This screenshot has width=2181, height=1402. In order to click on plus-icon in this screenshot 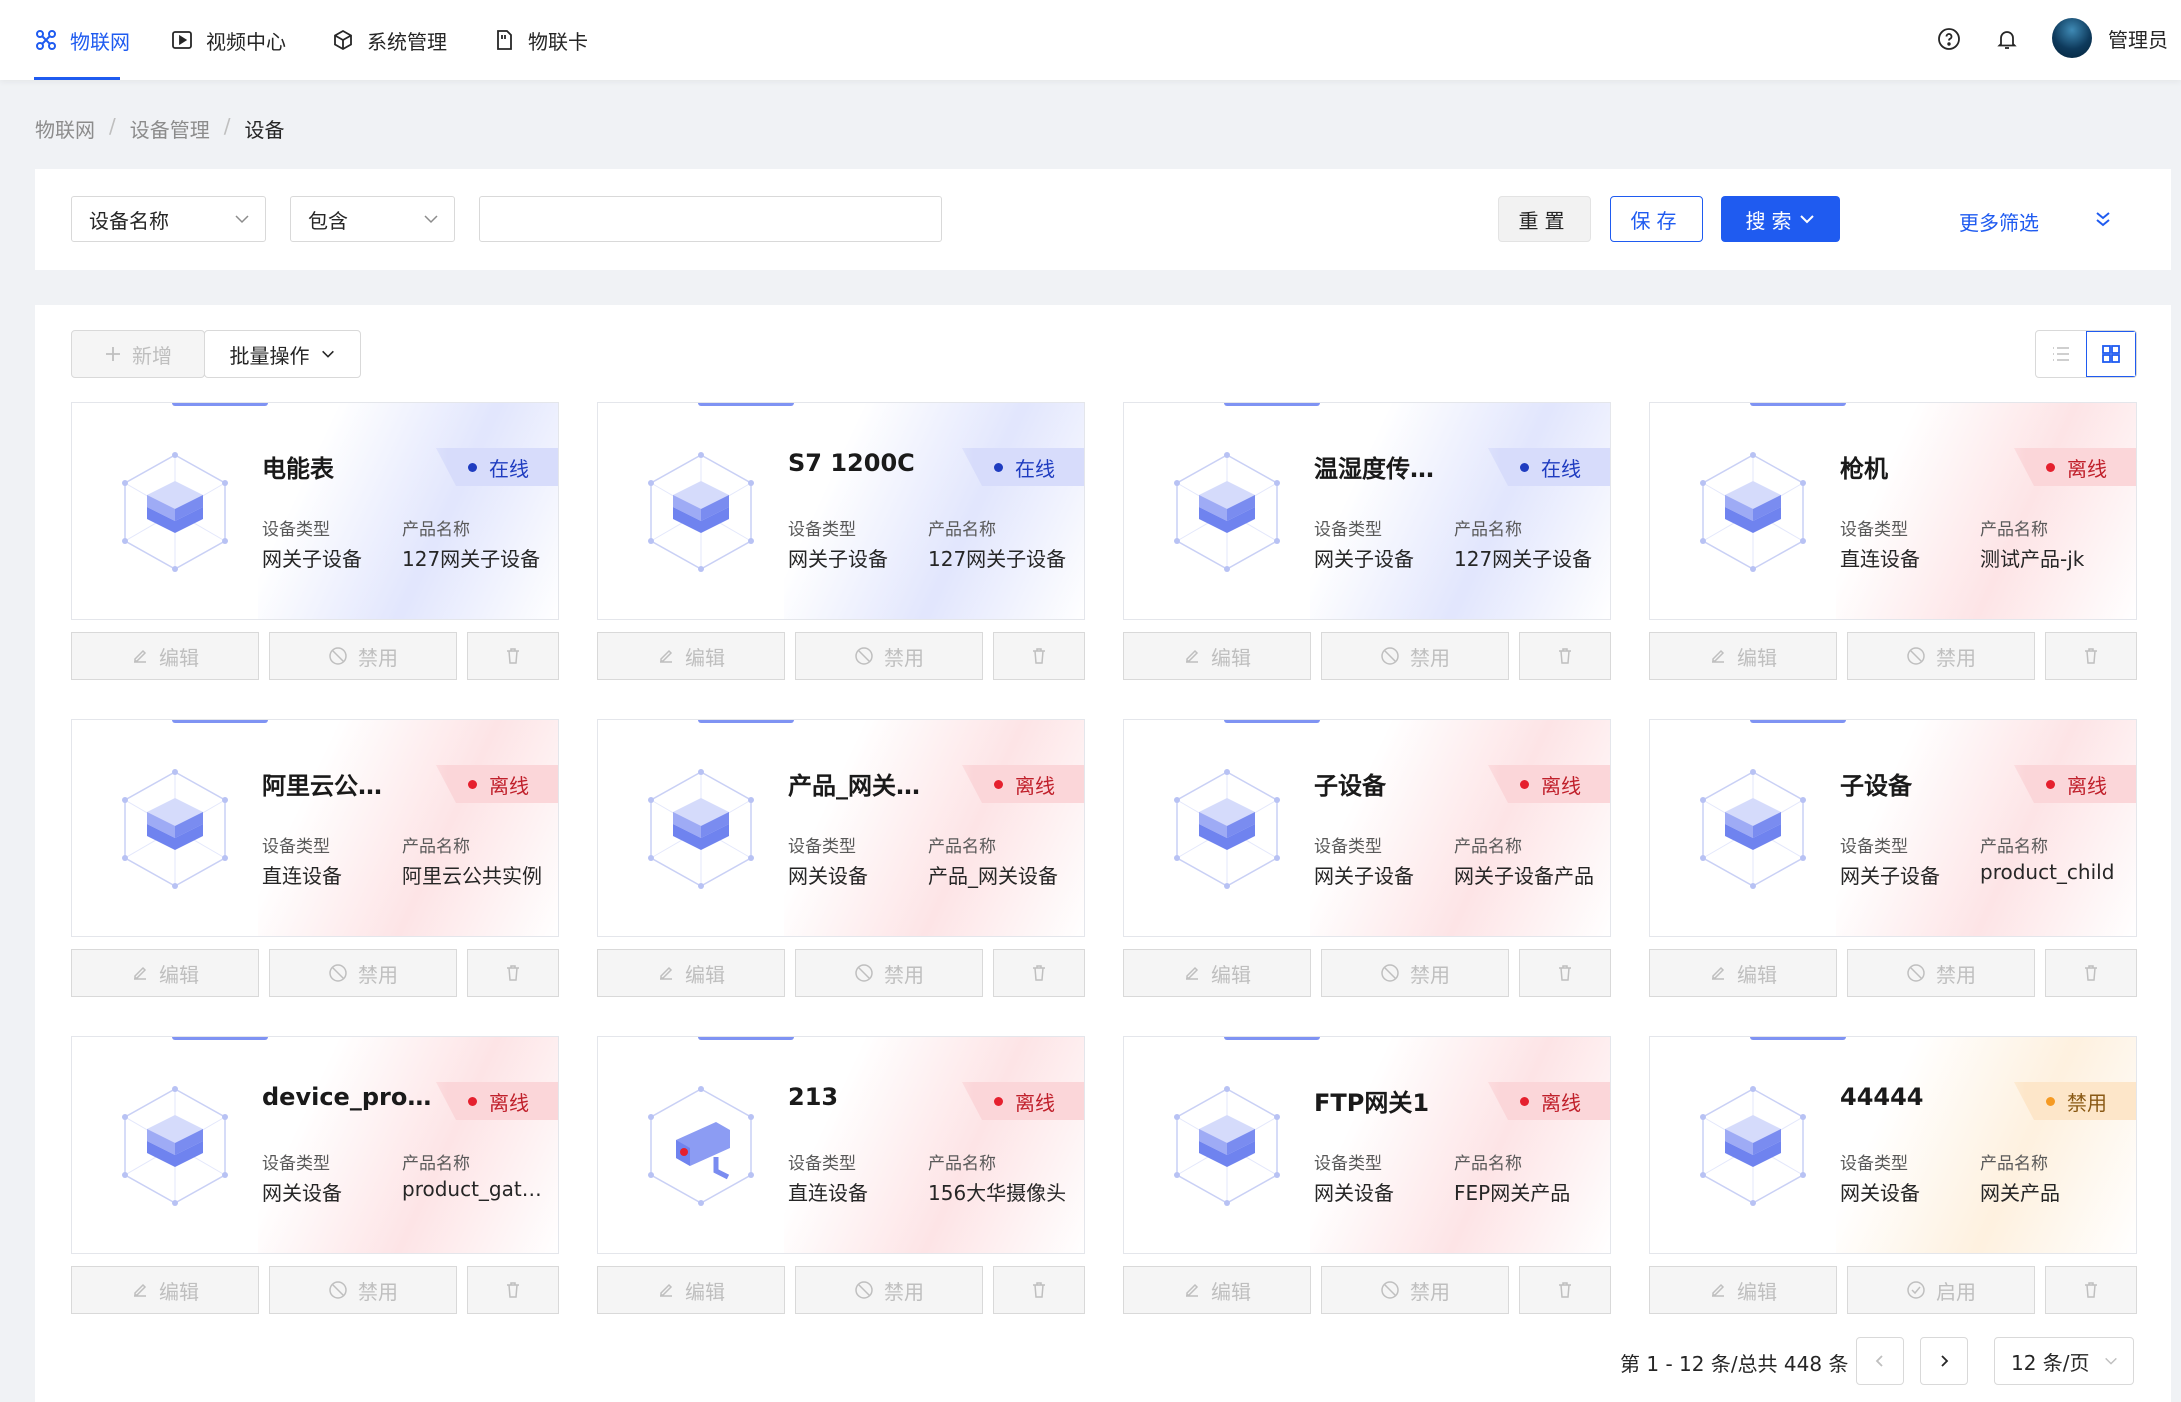, I will do `click(113, 354)`.